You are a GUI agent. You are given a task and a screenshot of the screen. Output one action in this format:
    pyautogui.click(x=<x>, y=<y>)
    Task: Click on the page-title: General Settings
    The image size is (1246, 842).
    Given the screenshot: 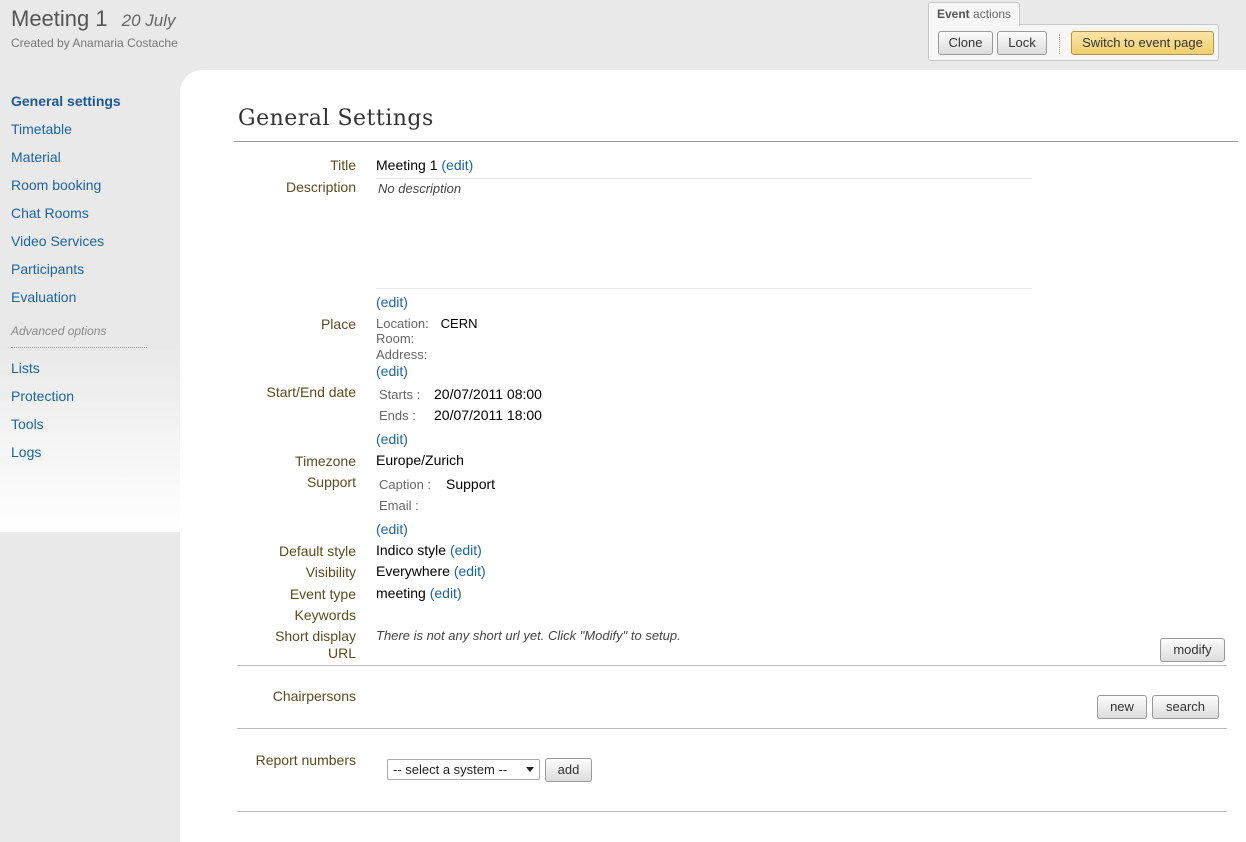 What is the action you would take?
    pyautogui.click(x=336, y=118)
    